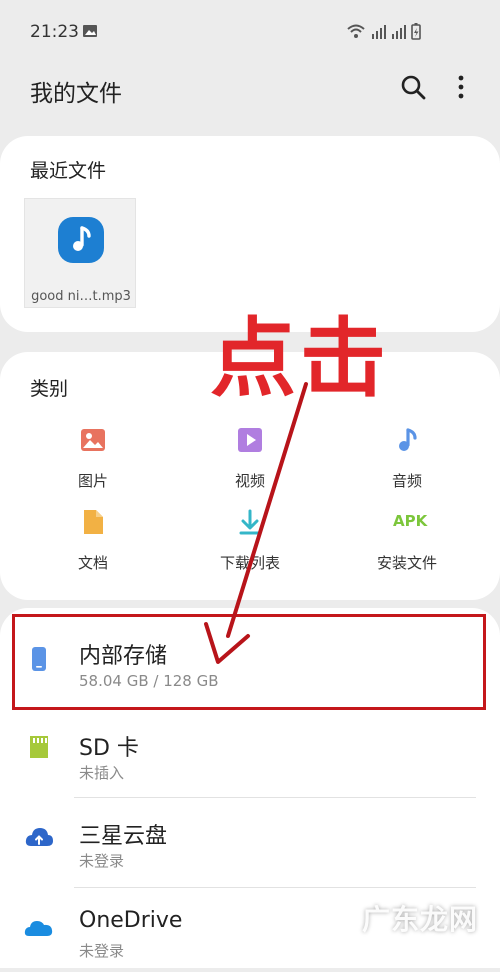  I want to click on storage-name: OneDrive, so click(131, 920).